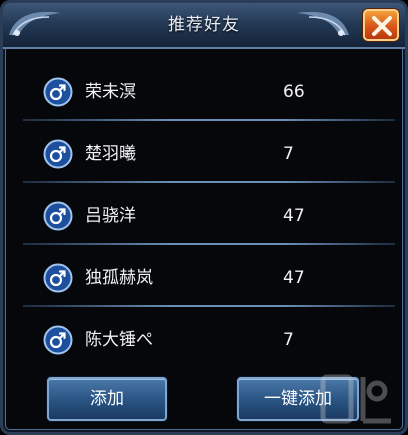 The height and width of the screenshot is (435, 408). Describe the element at coordinates (110, 154) in the screenshot. I see `friend-name: 楚羽曦` at that location.